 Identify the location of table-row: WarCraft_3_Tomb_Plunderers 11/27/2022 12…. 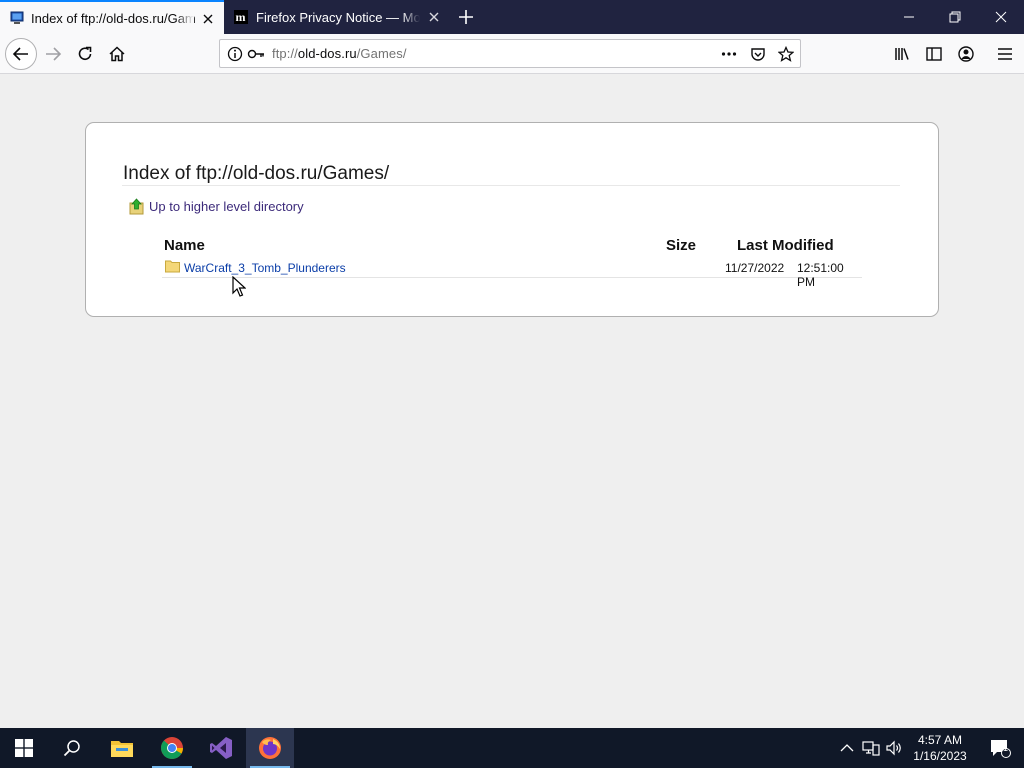
(512, 272).